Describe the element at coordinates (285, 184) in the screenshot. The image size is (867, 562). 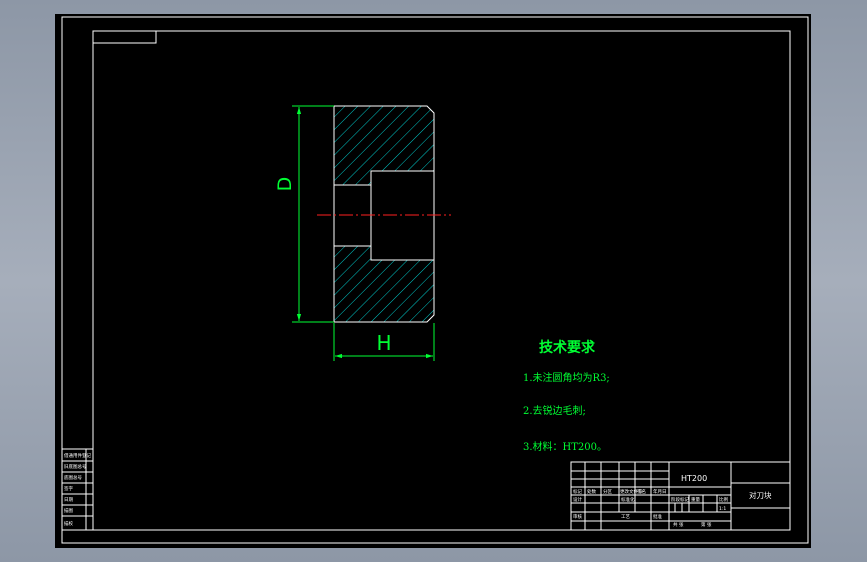
I see `dimension-d-label: D` at that location.